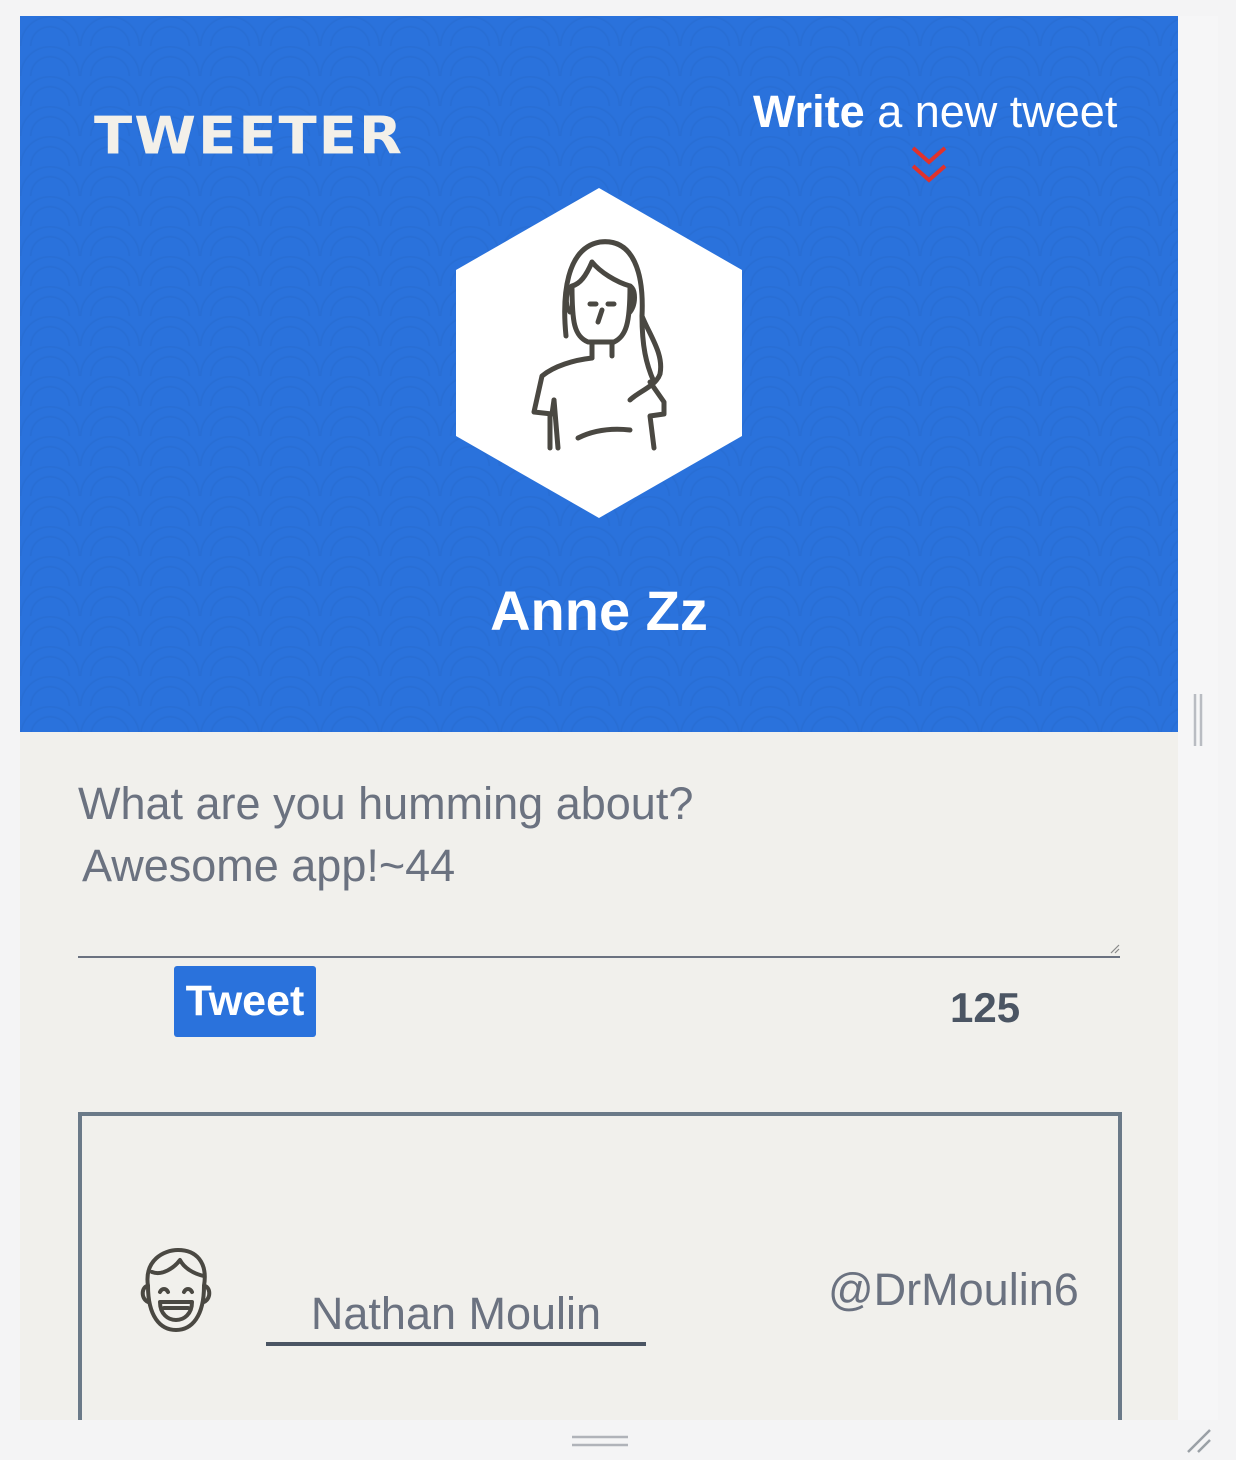 The width and height of the screenshot is (1236, 1460). What do you see at coordinates (929, 165) in the screenshot?
I see `double-chevron-down-icon` at bounding box center [929, 165].